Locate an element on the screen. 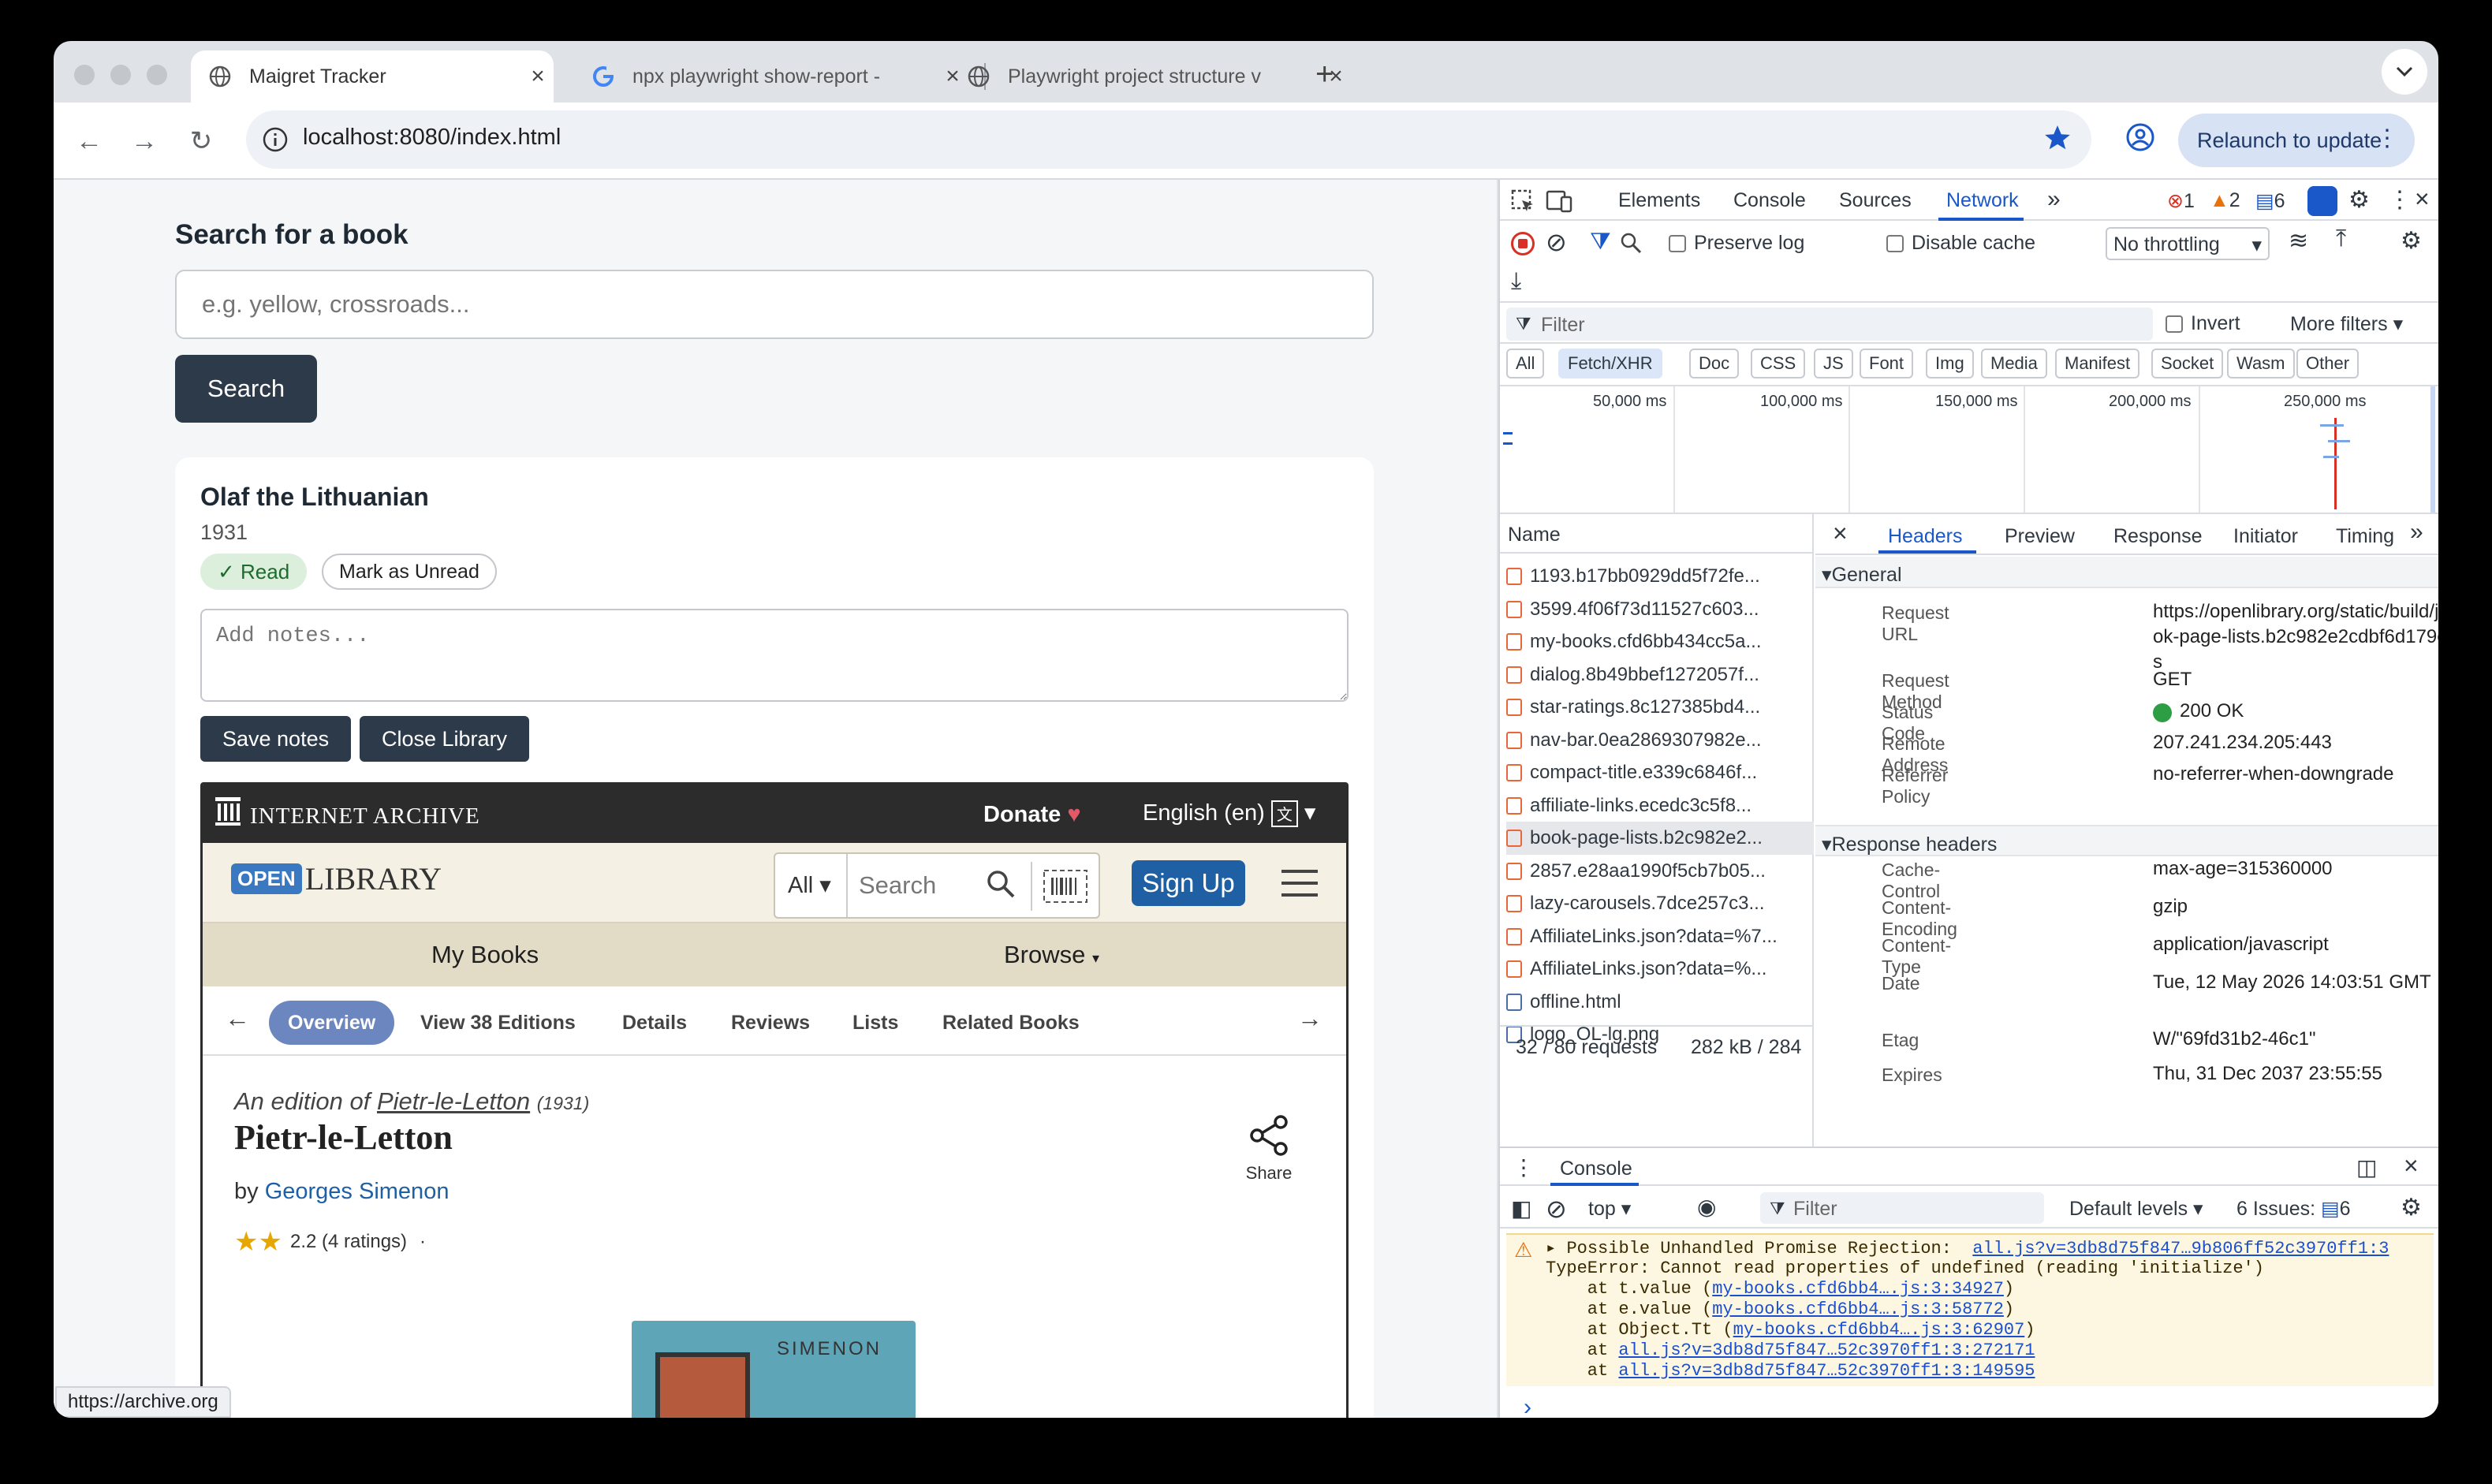  network-settings-icon: ⚙ is located at coordinates (2411, 241).